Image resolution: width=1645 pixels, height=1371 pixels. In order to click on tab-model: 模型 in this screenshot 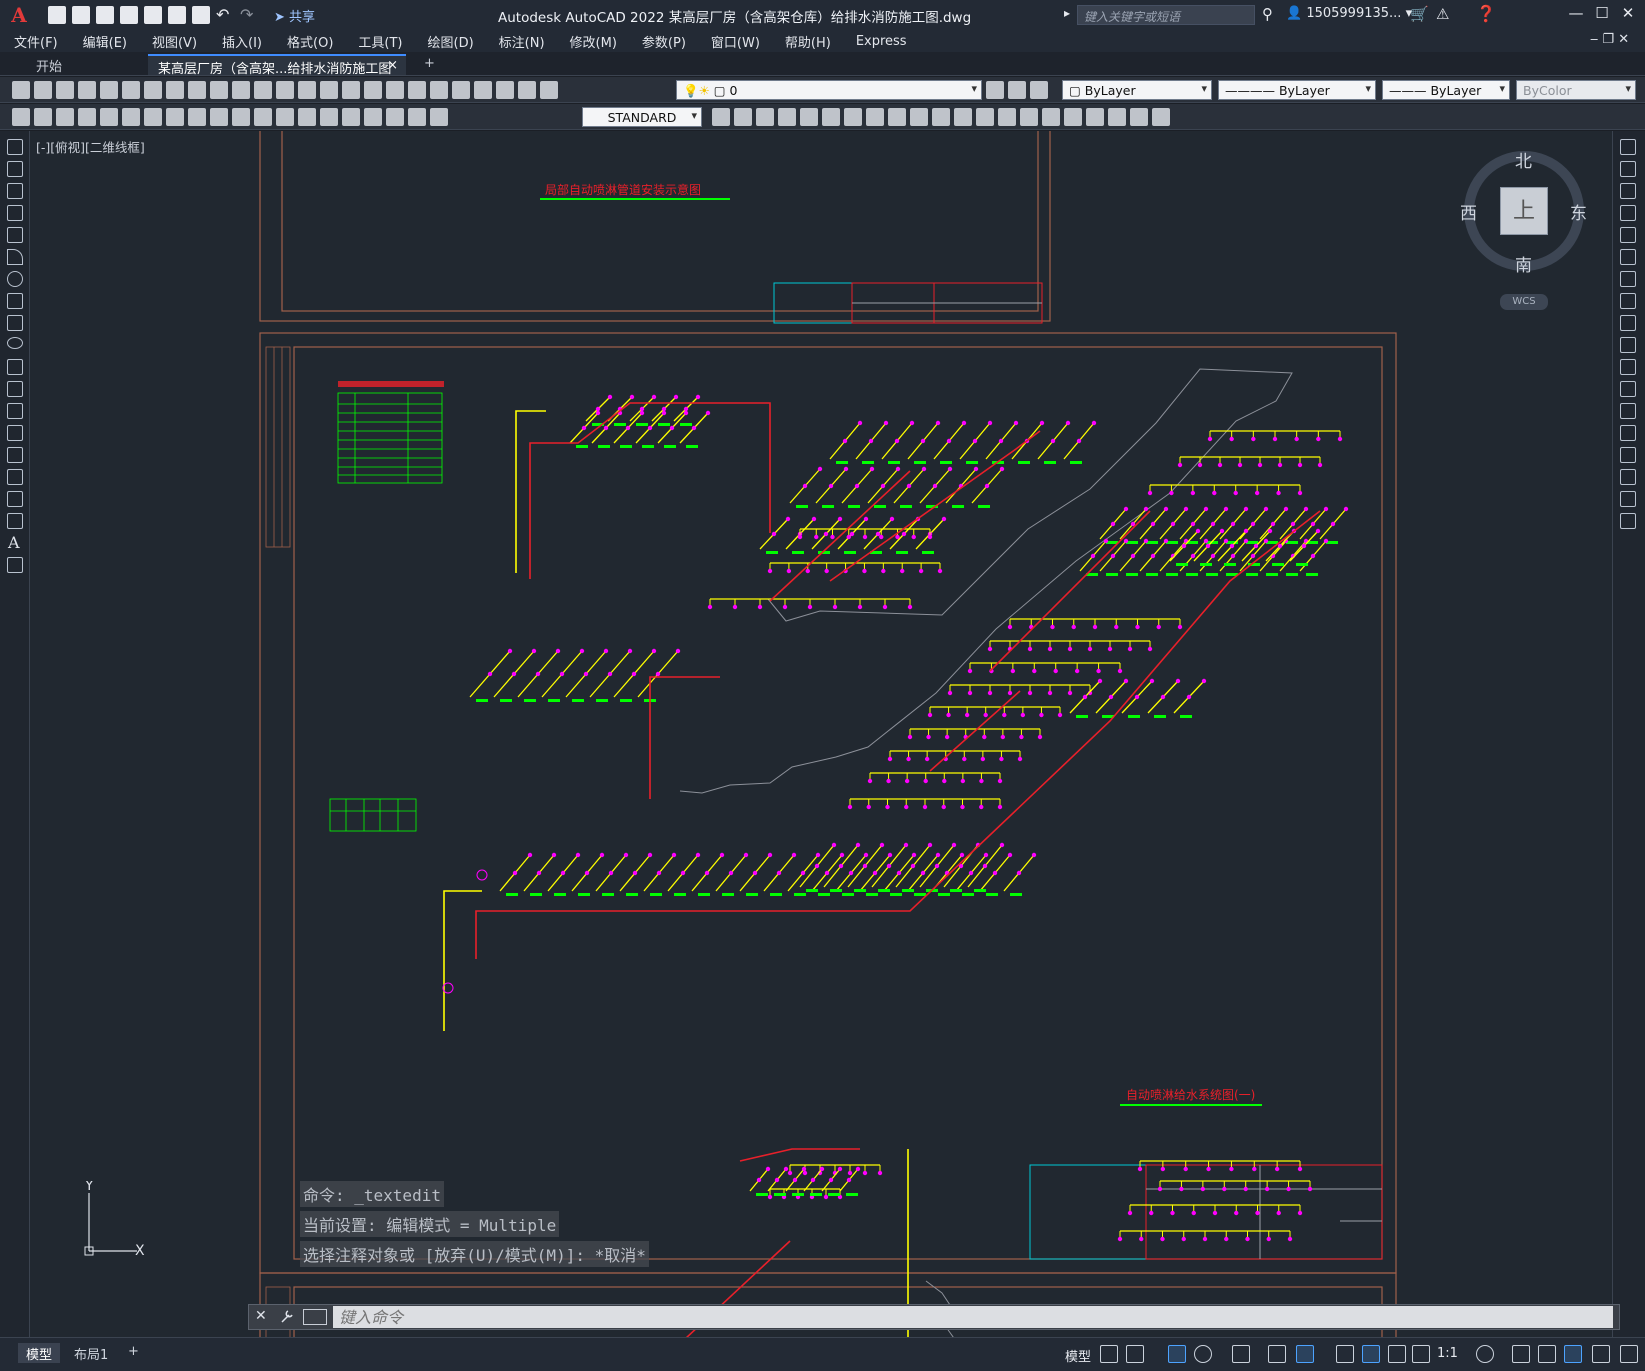, I will do `click(39, 1353)`.